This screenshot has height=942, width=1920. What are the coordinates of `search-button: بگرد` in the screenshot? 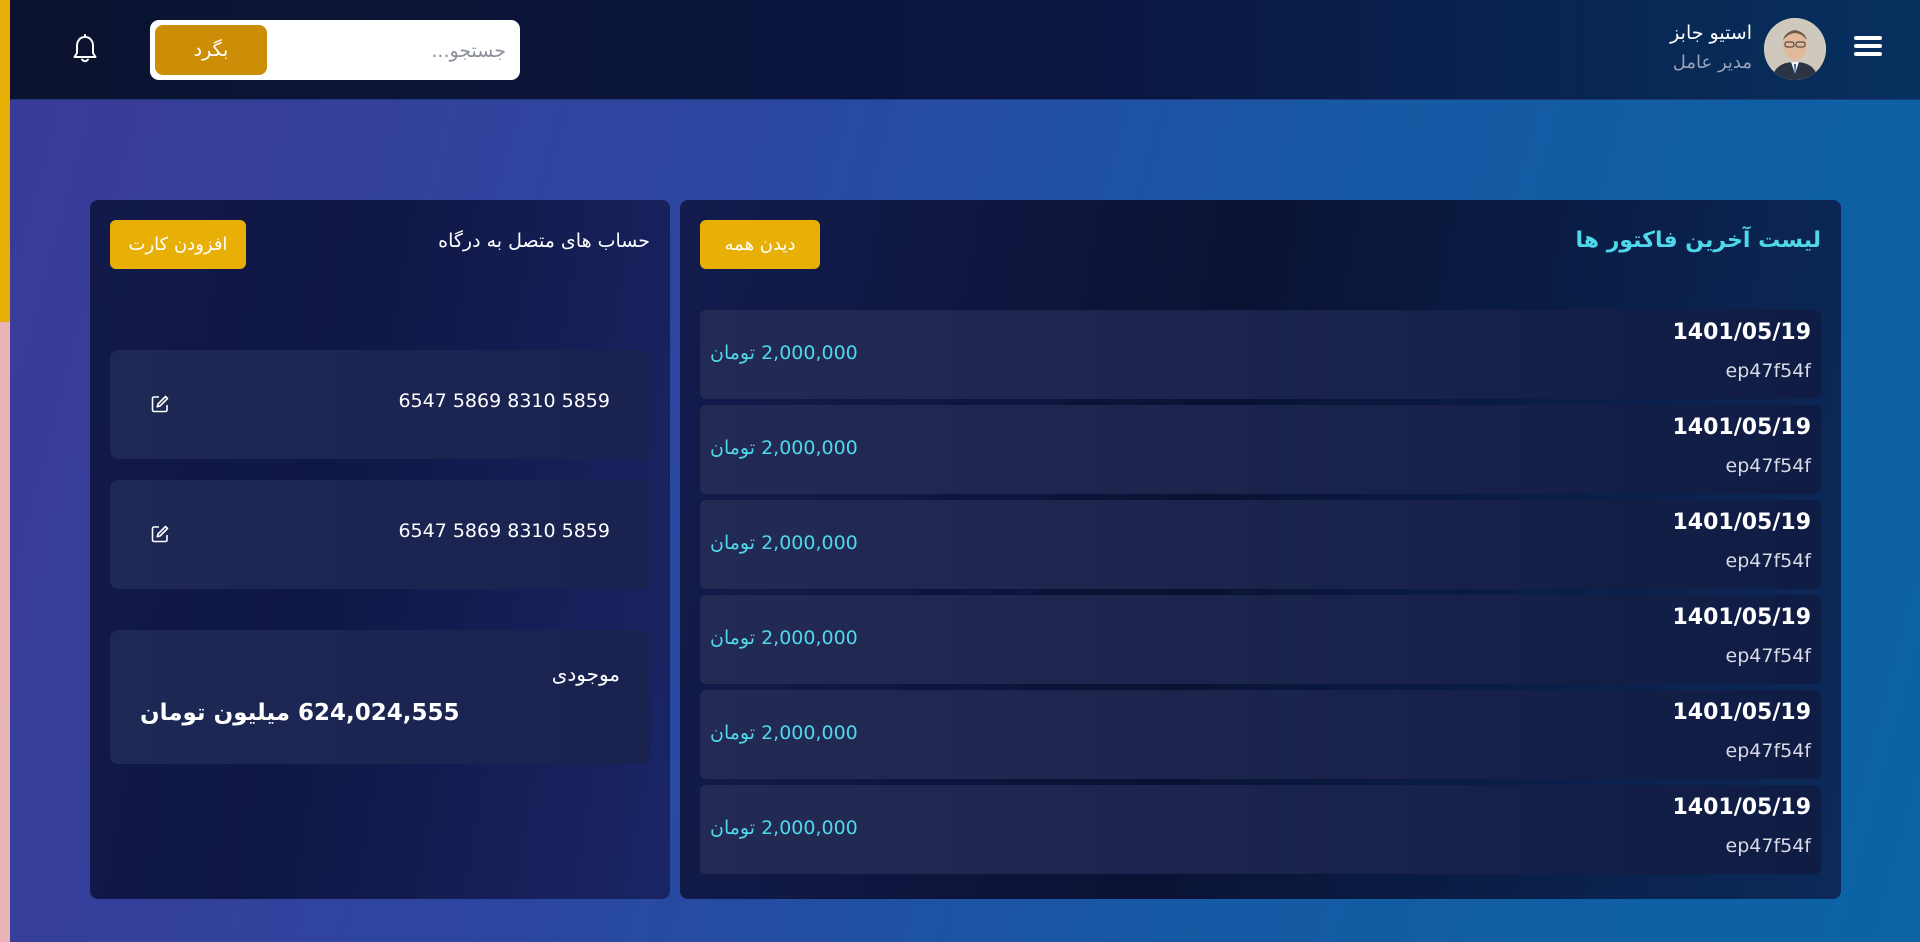 It's located at (211, 50).